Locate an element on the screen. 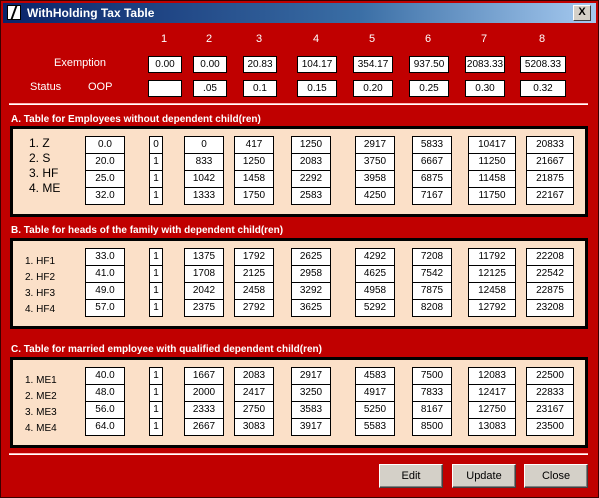 This screenshot has width=599, height=498. value-cell: 1750 is located at coordinates (254, 196).